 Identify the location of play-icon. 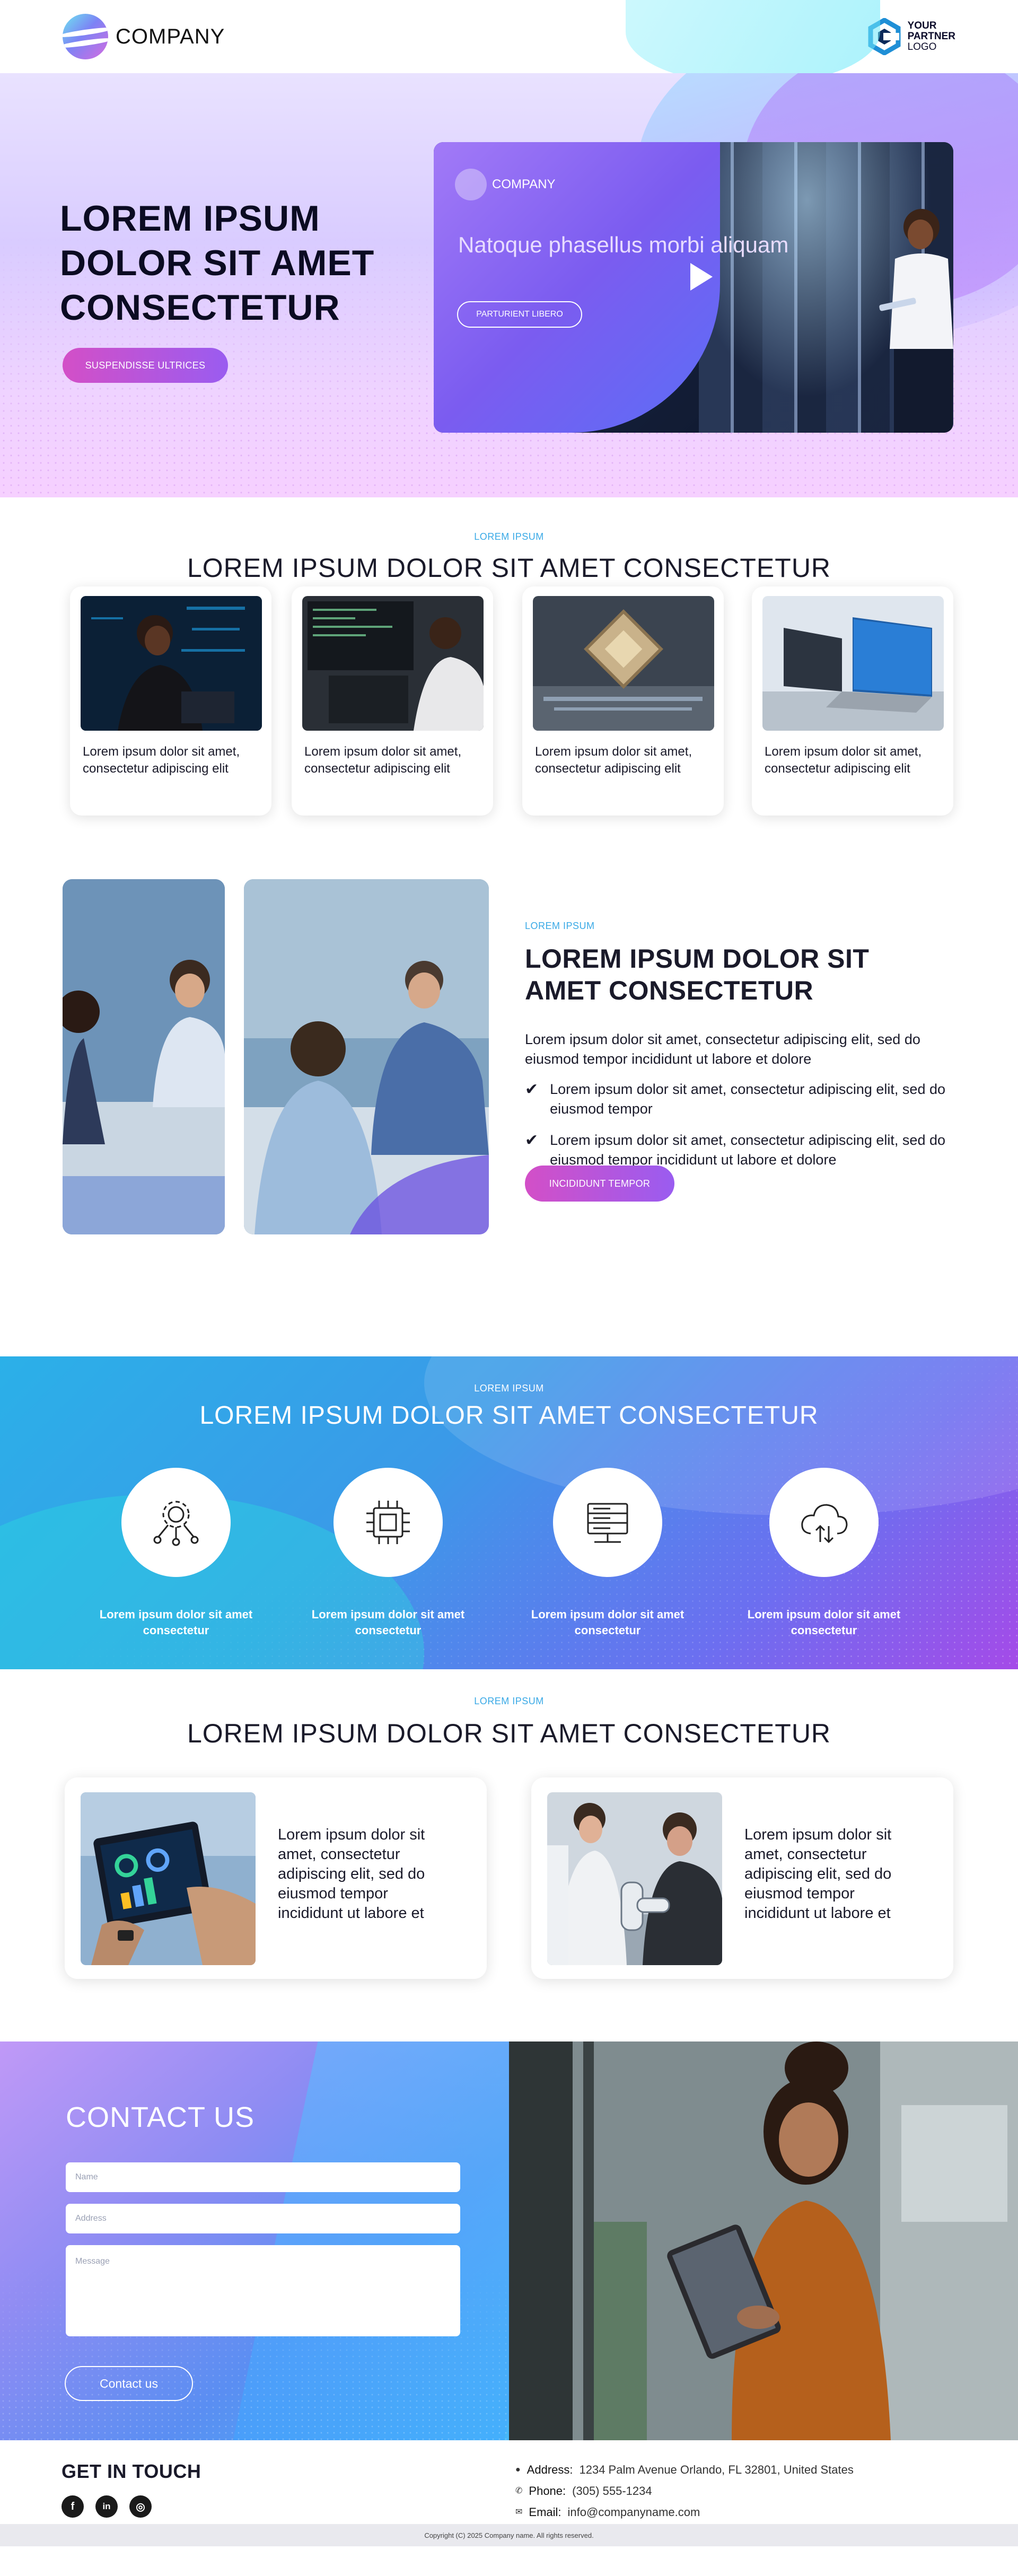
(701, 277).